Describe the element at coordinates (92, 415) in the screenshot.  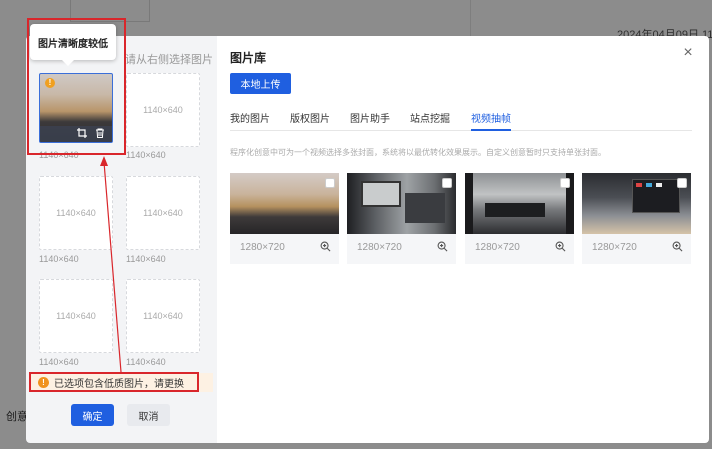
I see `confirm-button: 确定` at that location.